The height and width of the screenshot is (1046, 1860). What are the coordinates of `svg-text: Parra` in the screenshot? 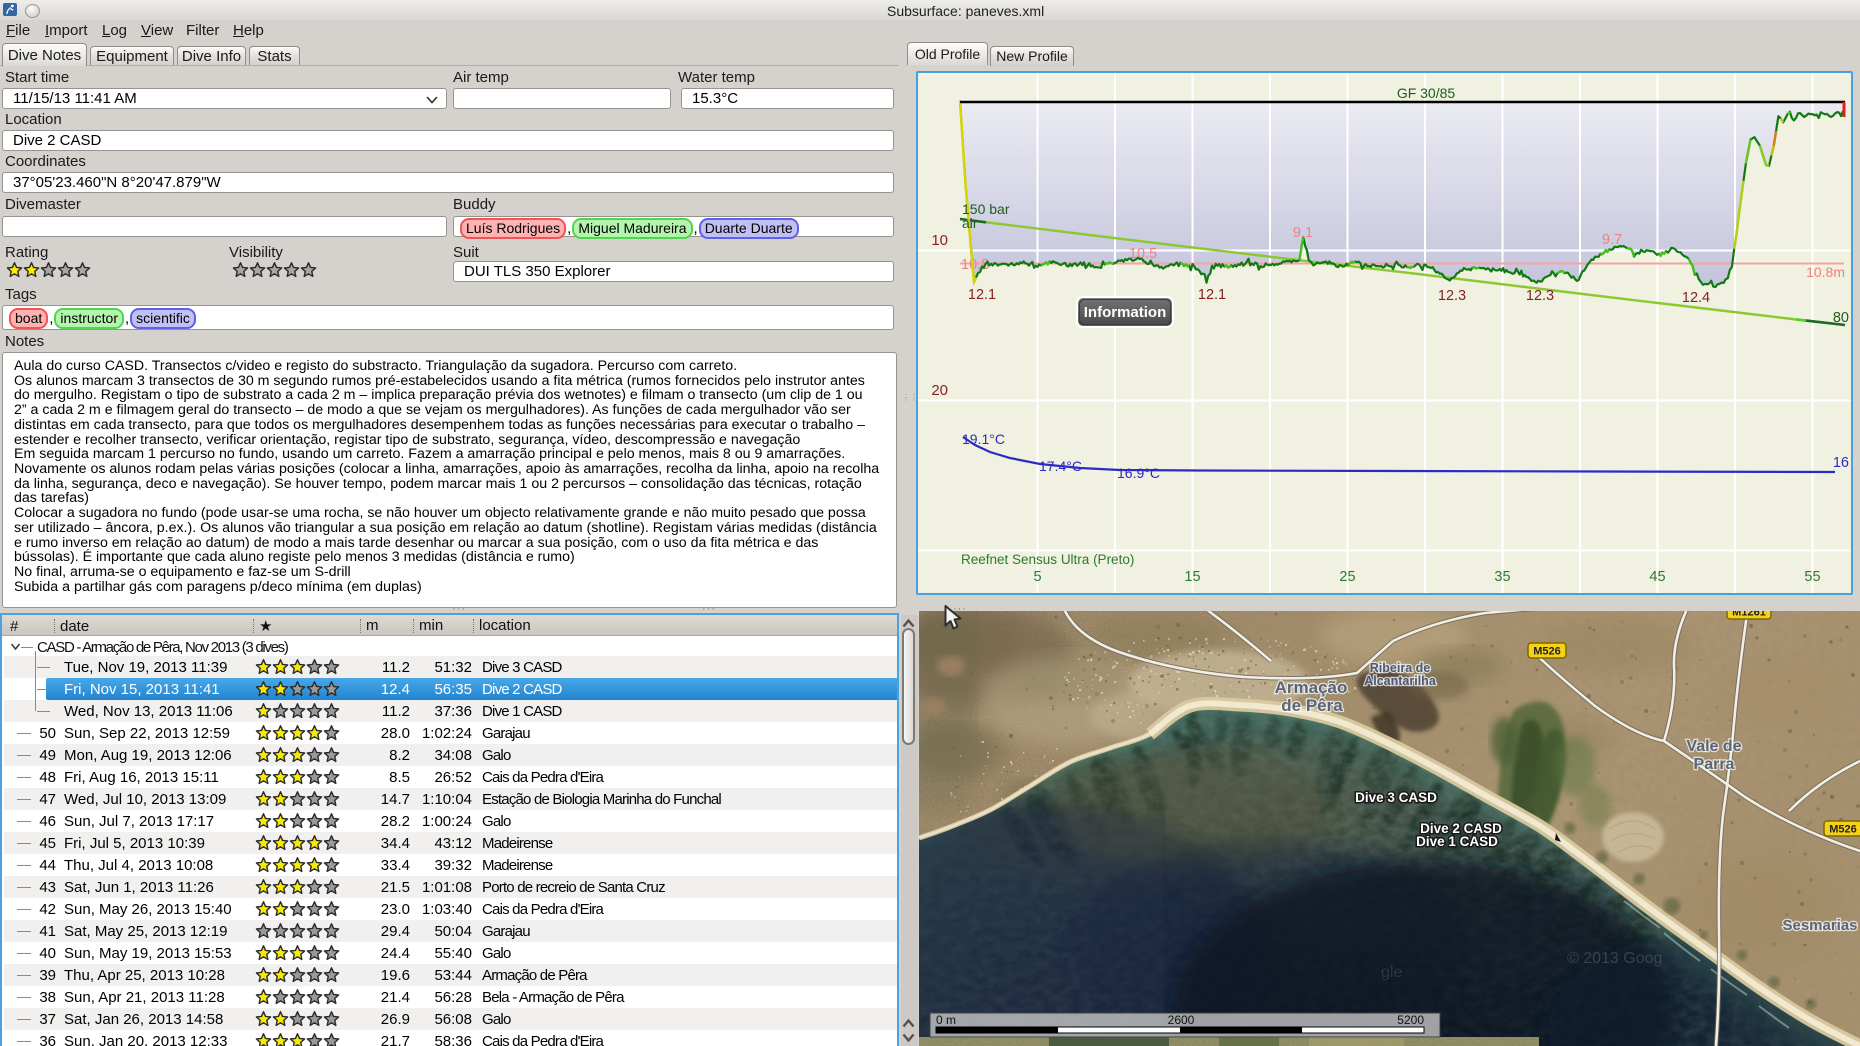 It's located at (1714, 764).